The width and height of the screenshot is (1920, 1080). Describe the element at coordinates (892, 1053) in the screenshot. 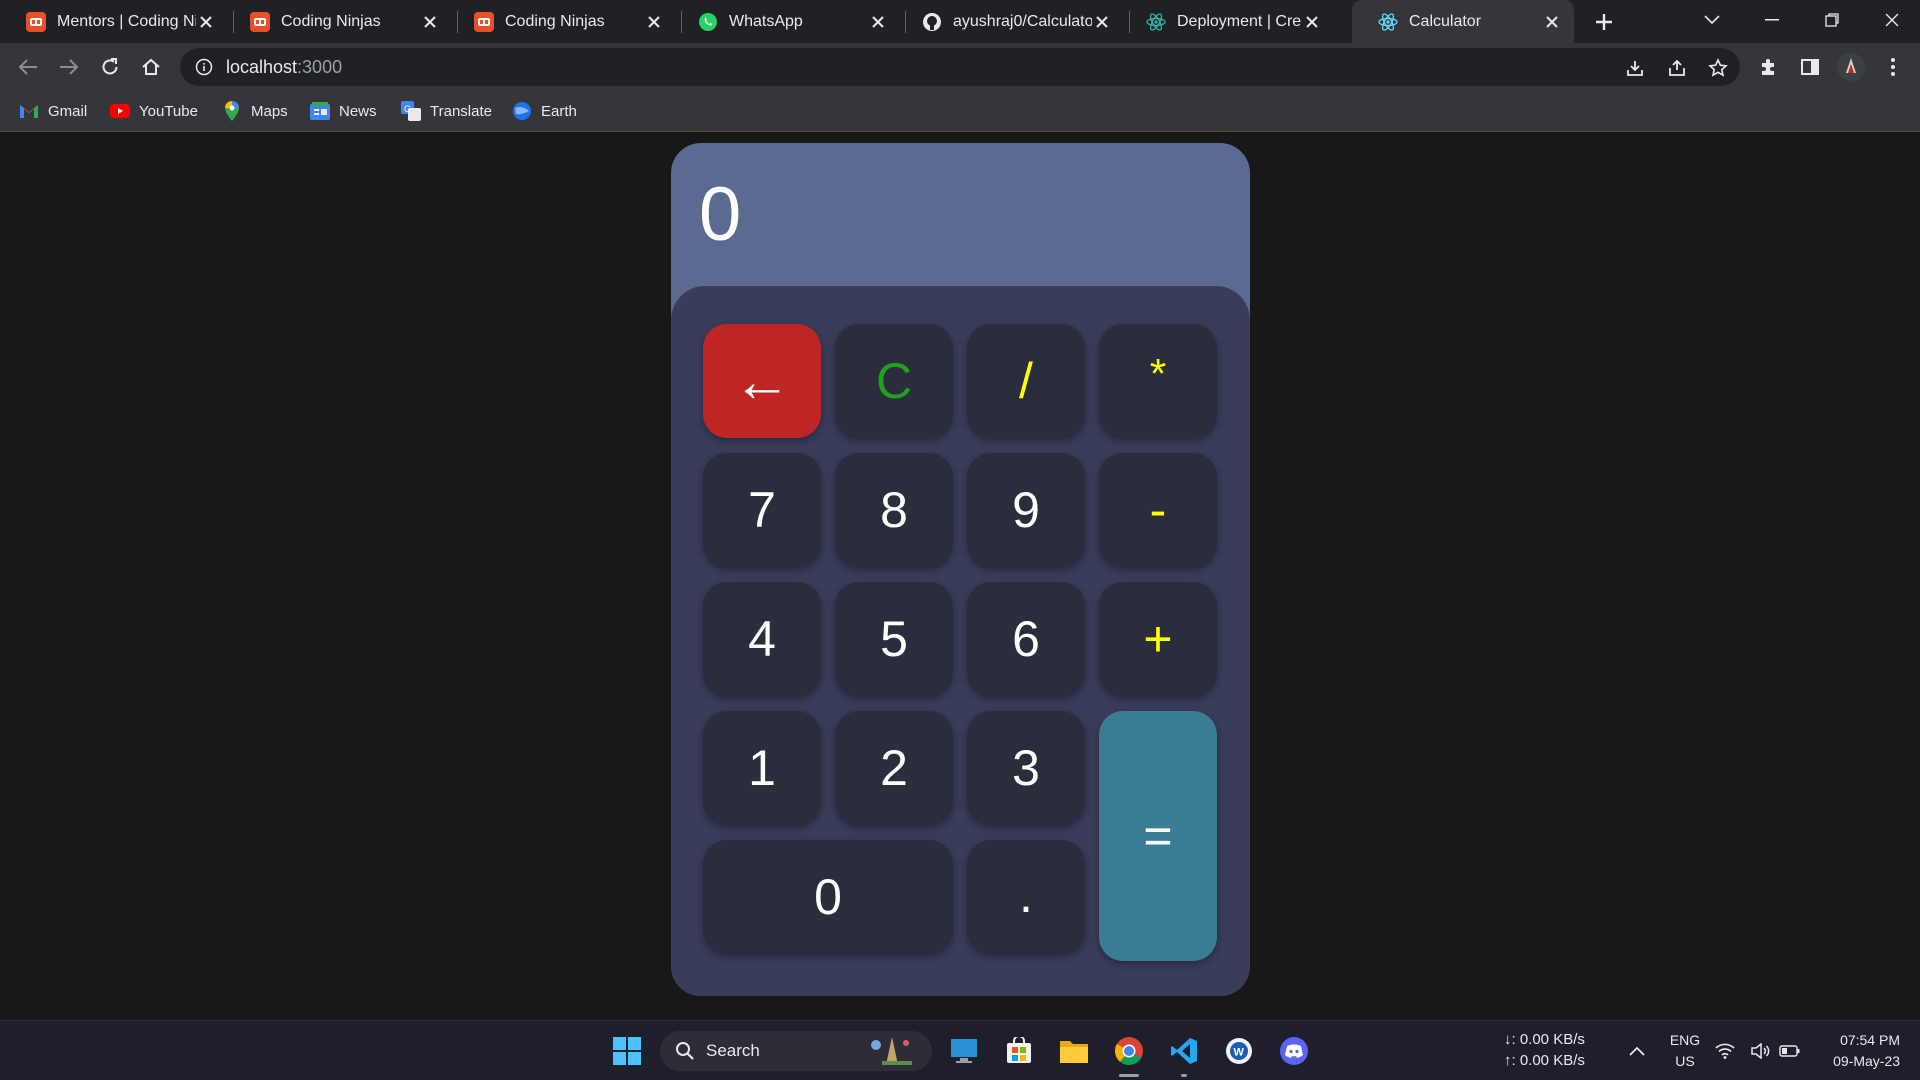

I see `search-highlight-icon` at that location.